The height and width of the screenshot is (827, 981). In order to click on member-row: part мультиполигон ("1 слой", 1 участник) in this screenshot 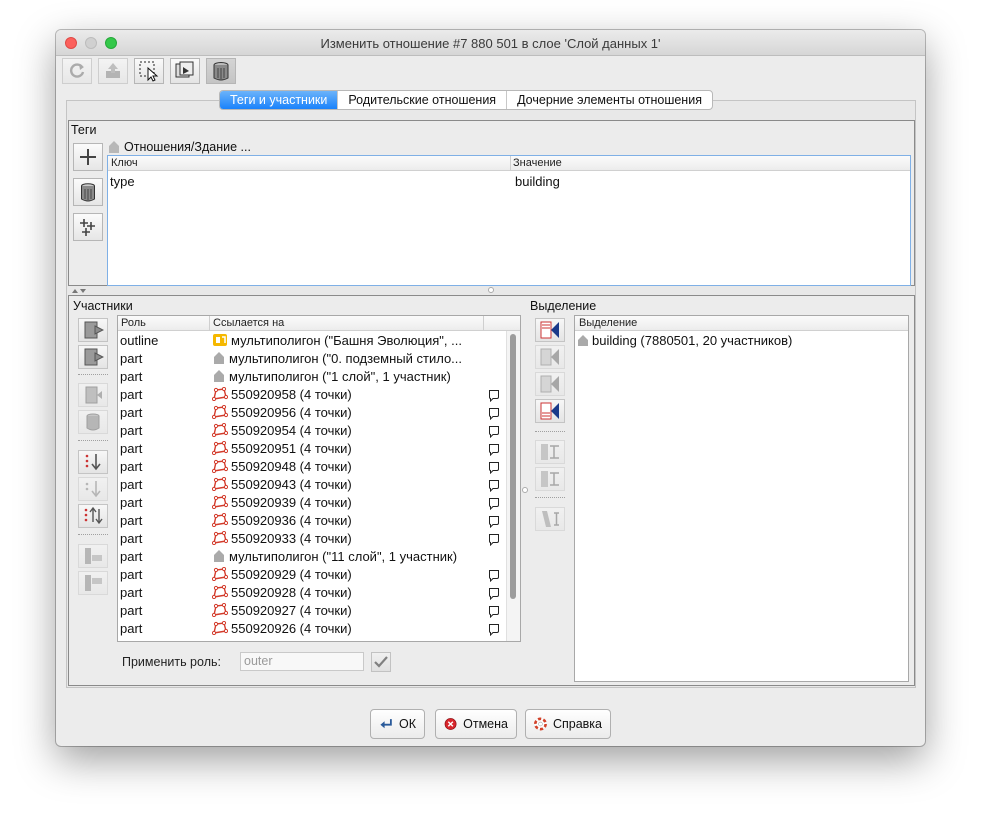, I will do `click(319, 377)`.